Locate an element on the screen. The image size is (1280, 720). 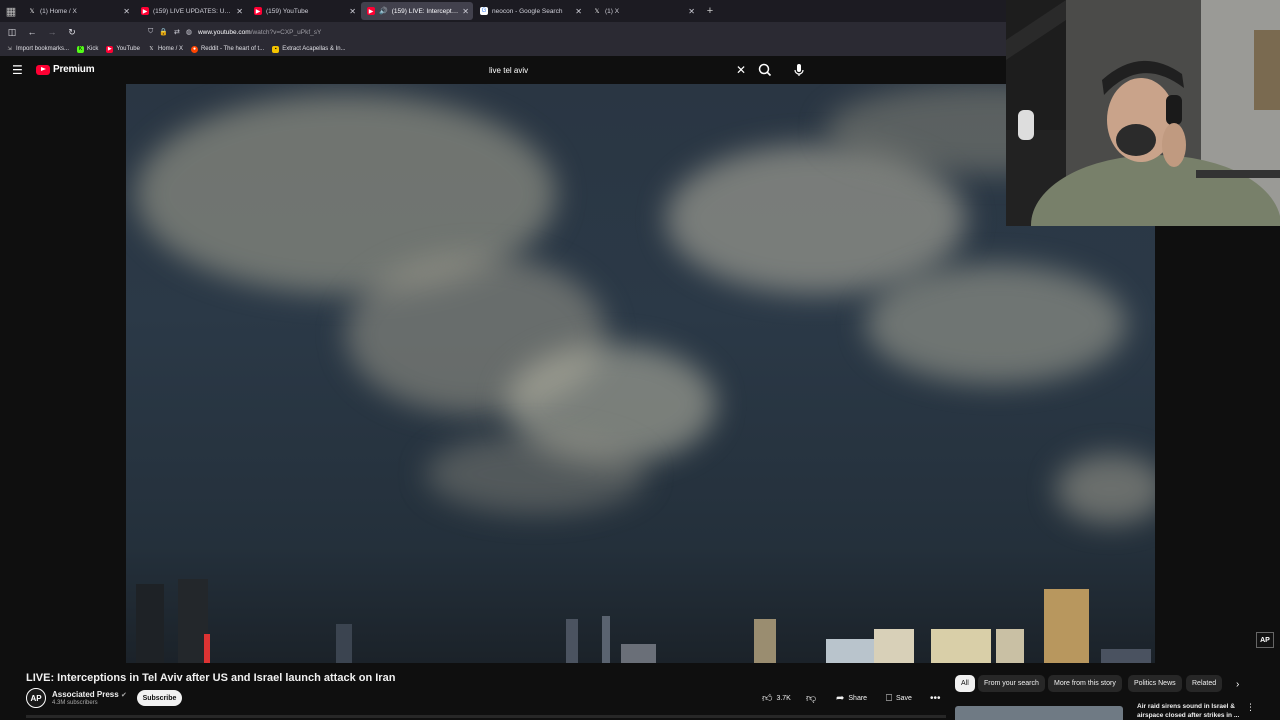
tab-title: neocon - Google Search is located at coordinates (527, 11).